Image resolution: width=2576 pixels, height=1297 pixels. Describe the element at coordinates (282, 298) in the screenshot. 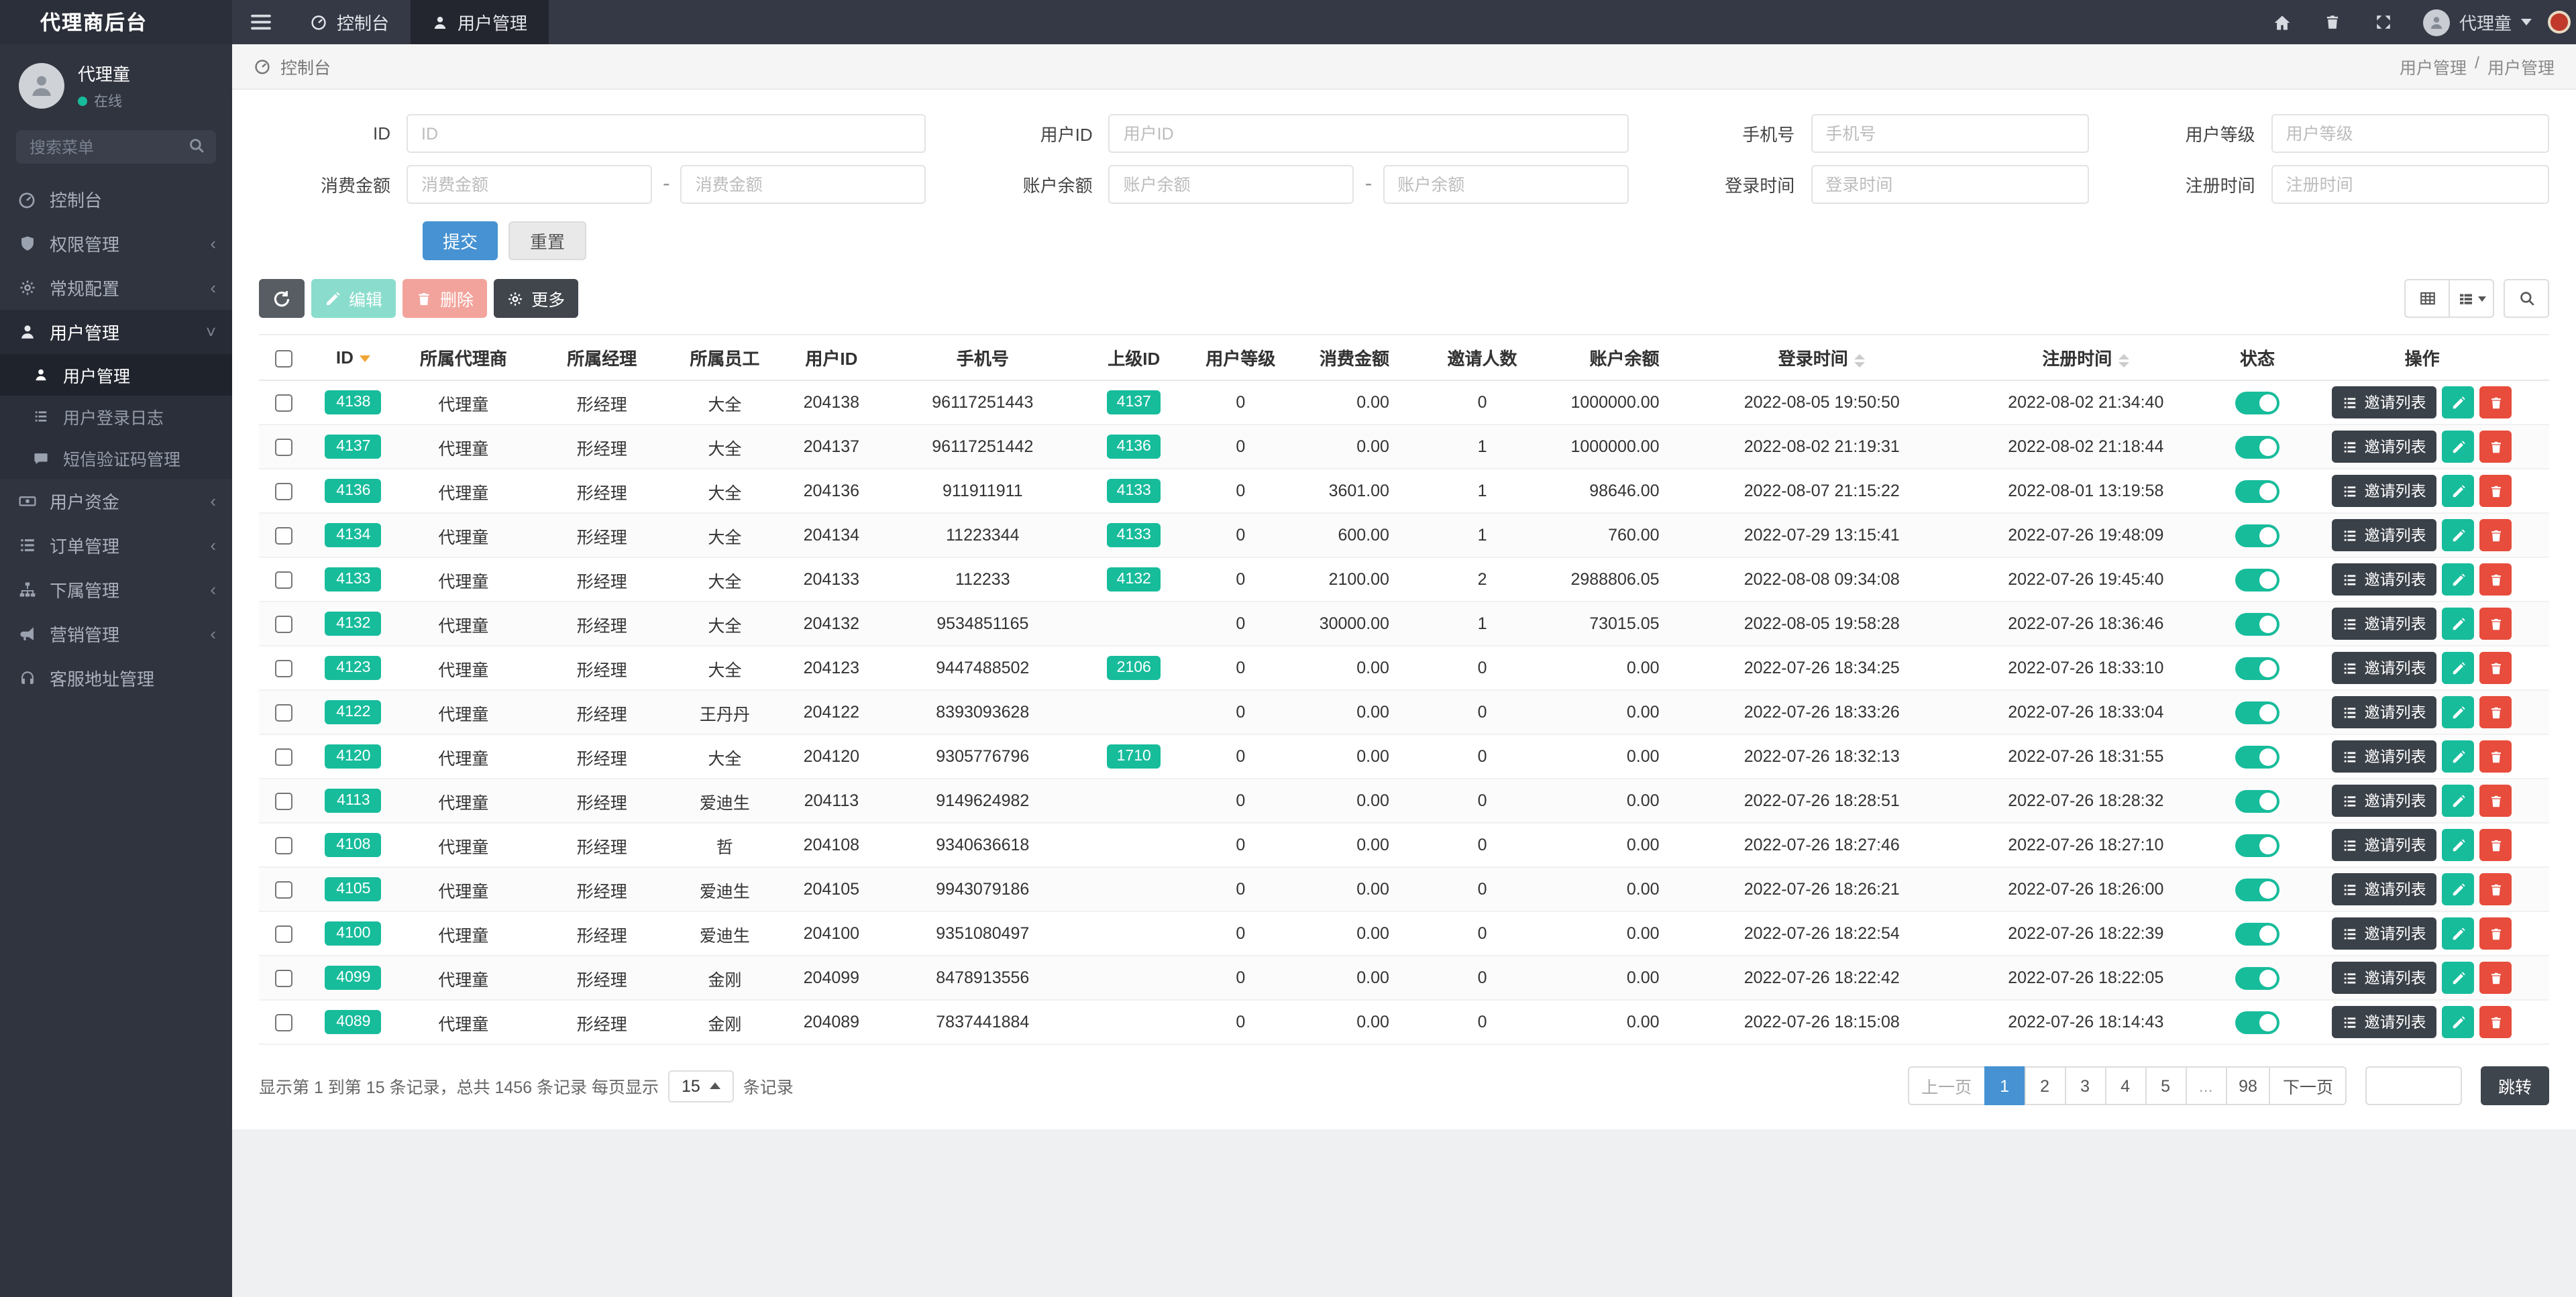

I see `refresh-button` at that location.